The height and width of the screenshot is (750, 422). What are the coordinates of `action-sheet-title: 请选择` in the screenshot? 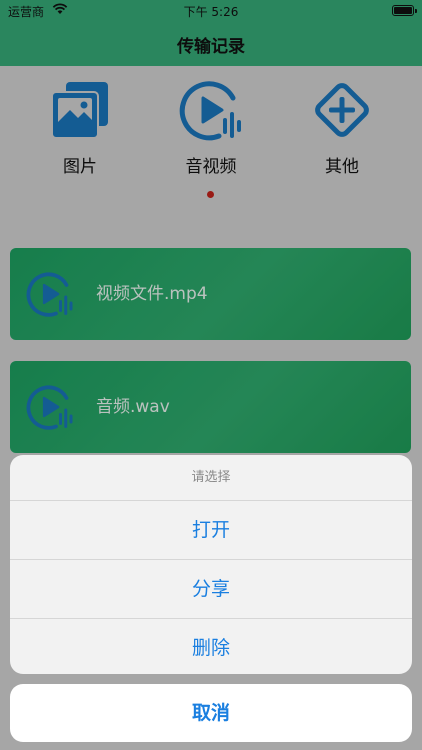 It's located at (211, 478).